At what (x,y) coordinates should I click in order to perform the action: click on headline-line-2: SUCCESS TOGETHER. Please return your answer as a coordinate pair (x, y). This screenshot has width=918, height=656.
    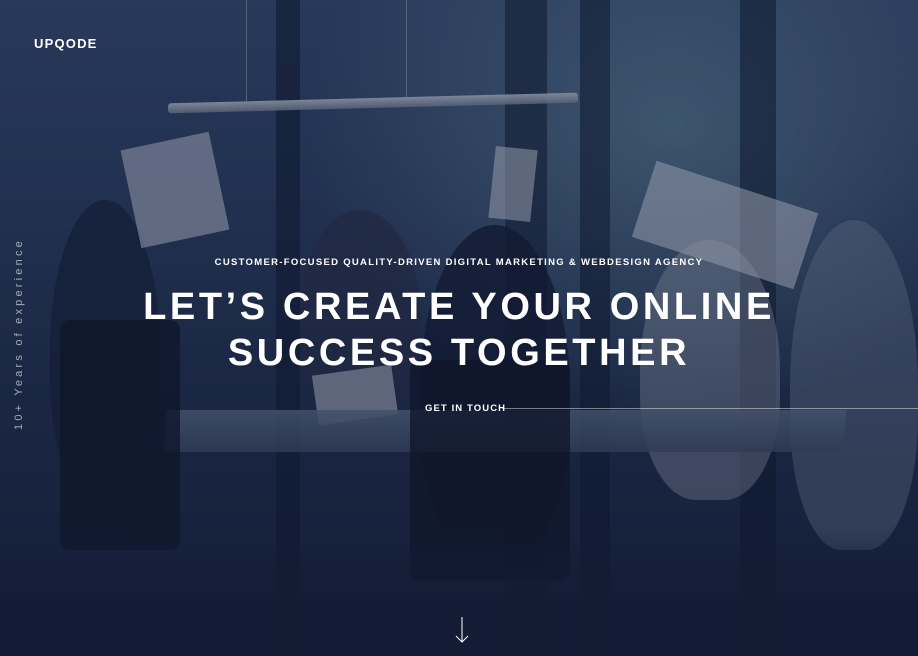
    Looking at the image, I should click on (459, 353).